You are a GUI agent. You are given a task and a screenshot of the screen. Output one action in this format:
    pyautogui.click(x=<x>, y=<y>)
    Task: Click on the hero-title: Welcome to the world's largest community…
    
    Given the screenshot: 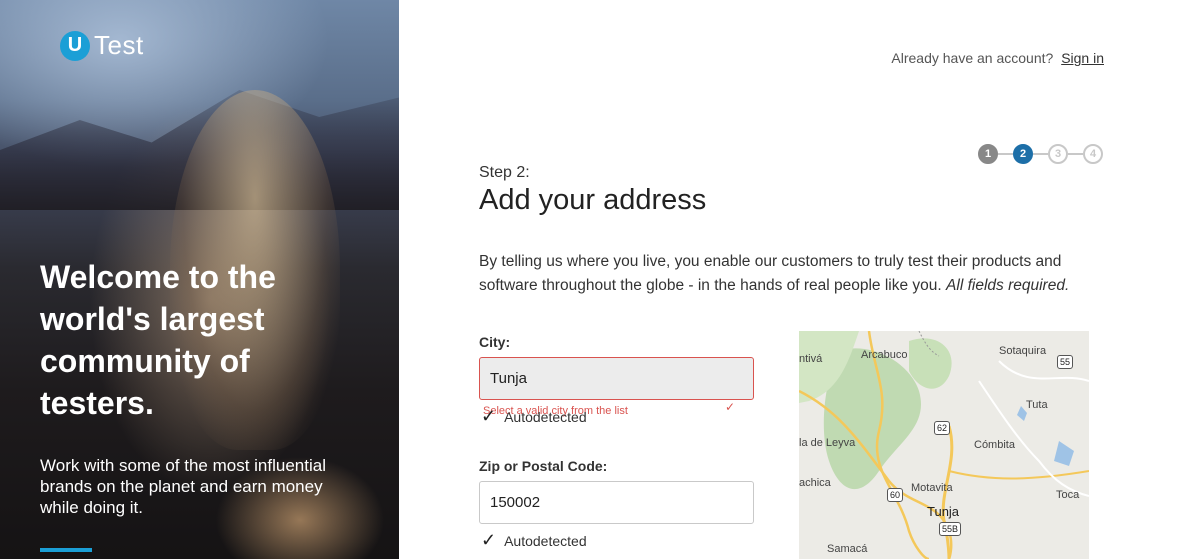 What is the action you would take?
    pyautogui.click(x=158, y=340)
    